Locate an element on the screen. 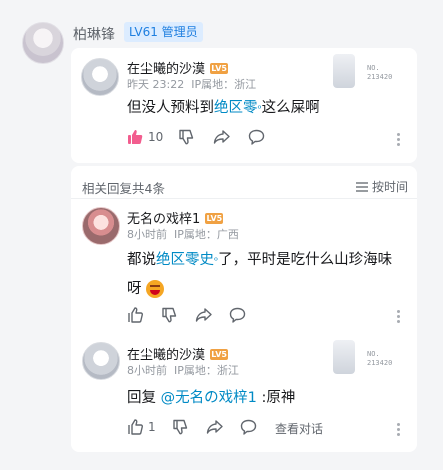 The image size is (443, 470). reply-content: 回复 @无名の戏梓1 :原神 is located at coordinates (211, 398).